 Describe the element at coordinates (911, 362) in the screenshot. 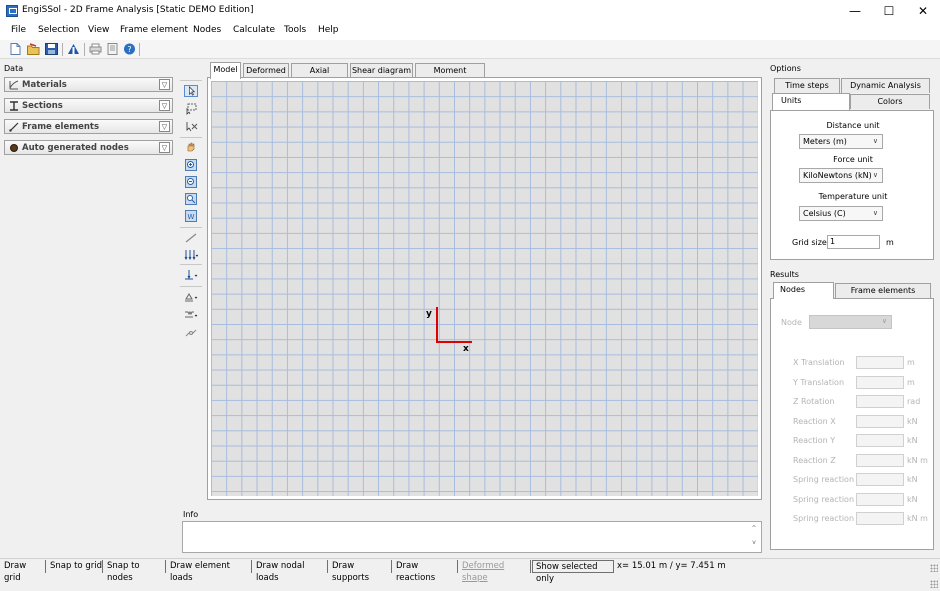

I see `result-unit: m` at that location.